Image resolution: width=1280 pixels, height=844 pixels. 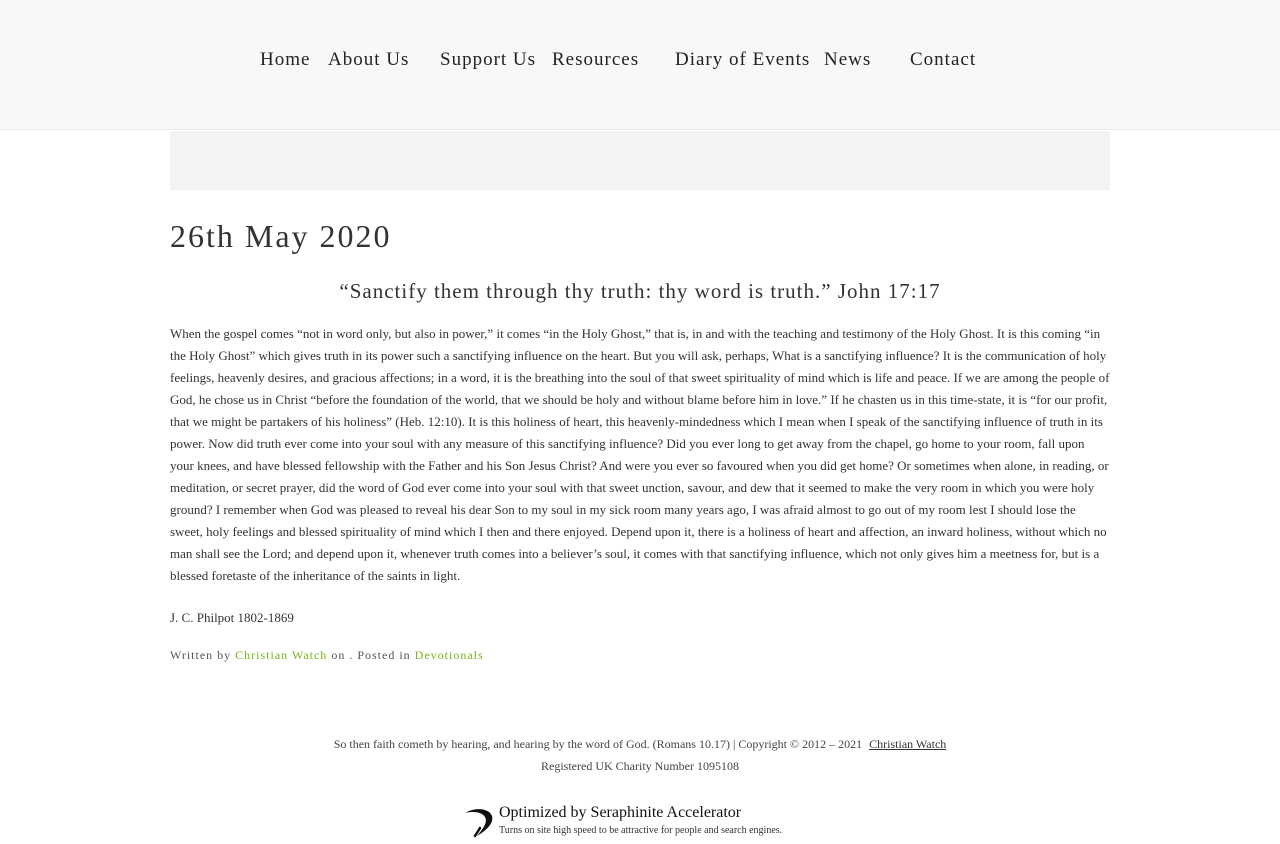 What do you see at coordinates (907, 744) in the screenshot?
I see `footer-christian-watch-link: Christian Watch` at bounding box center [907, 744].